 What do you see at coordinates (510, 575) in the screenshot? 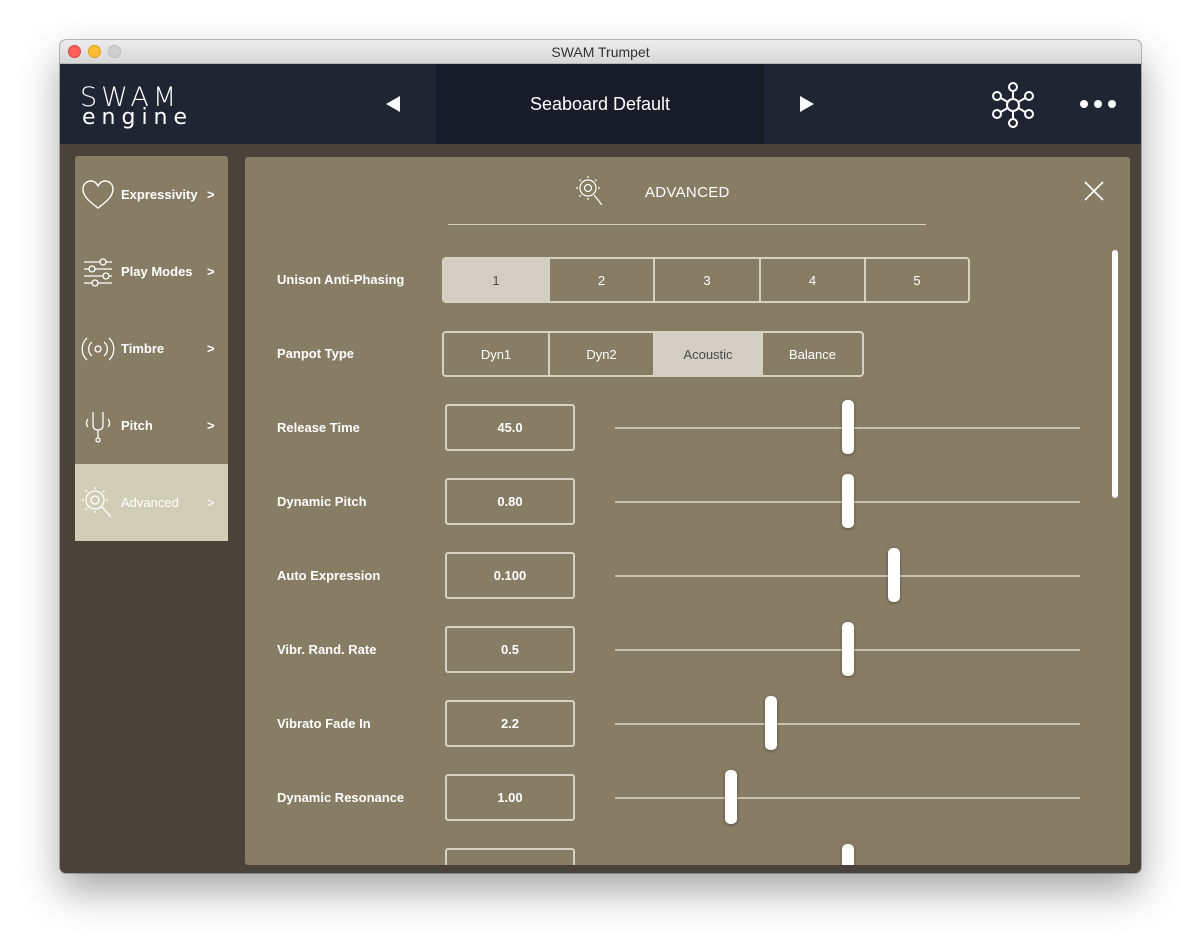
I see `auto-expression-value: 0.100` at bounding box center [510, 575].